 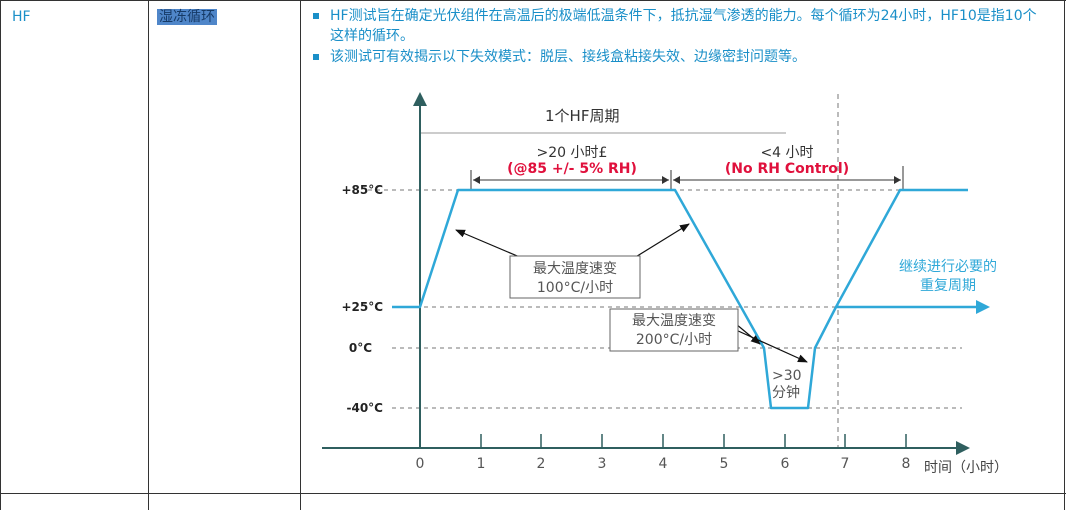 I want to click on phase1-time-label: >20 小时£, so click(x=572, y=153).